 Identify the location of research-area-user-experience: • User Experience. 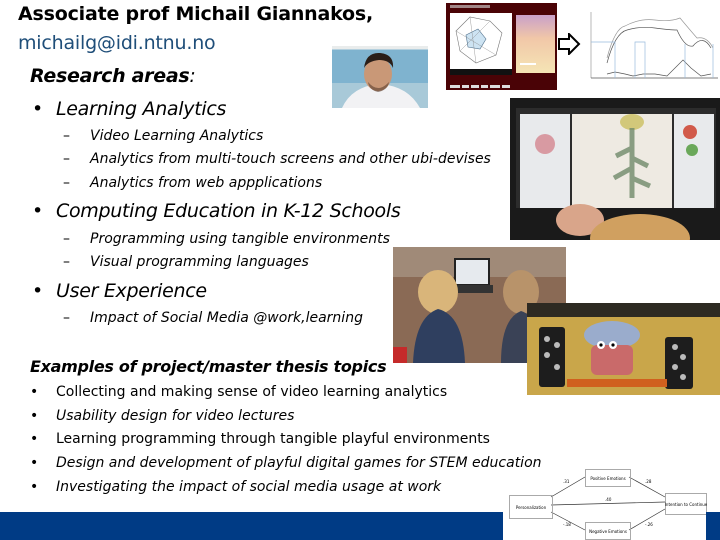
(119, 291).